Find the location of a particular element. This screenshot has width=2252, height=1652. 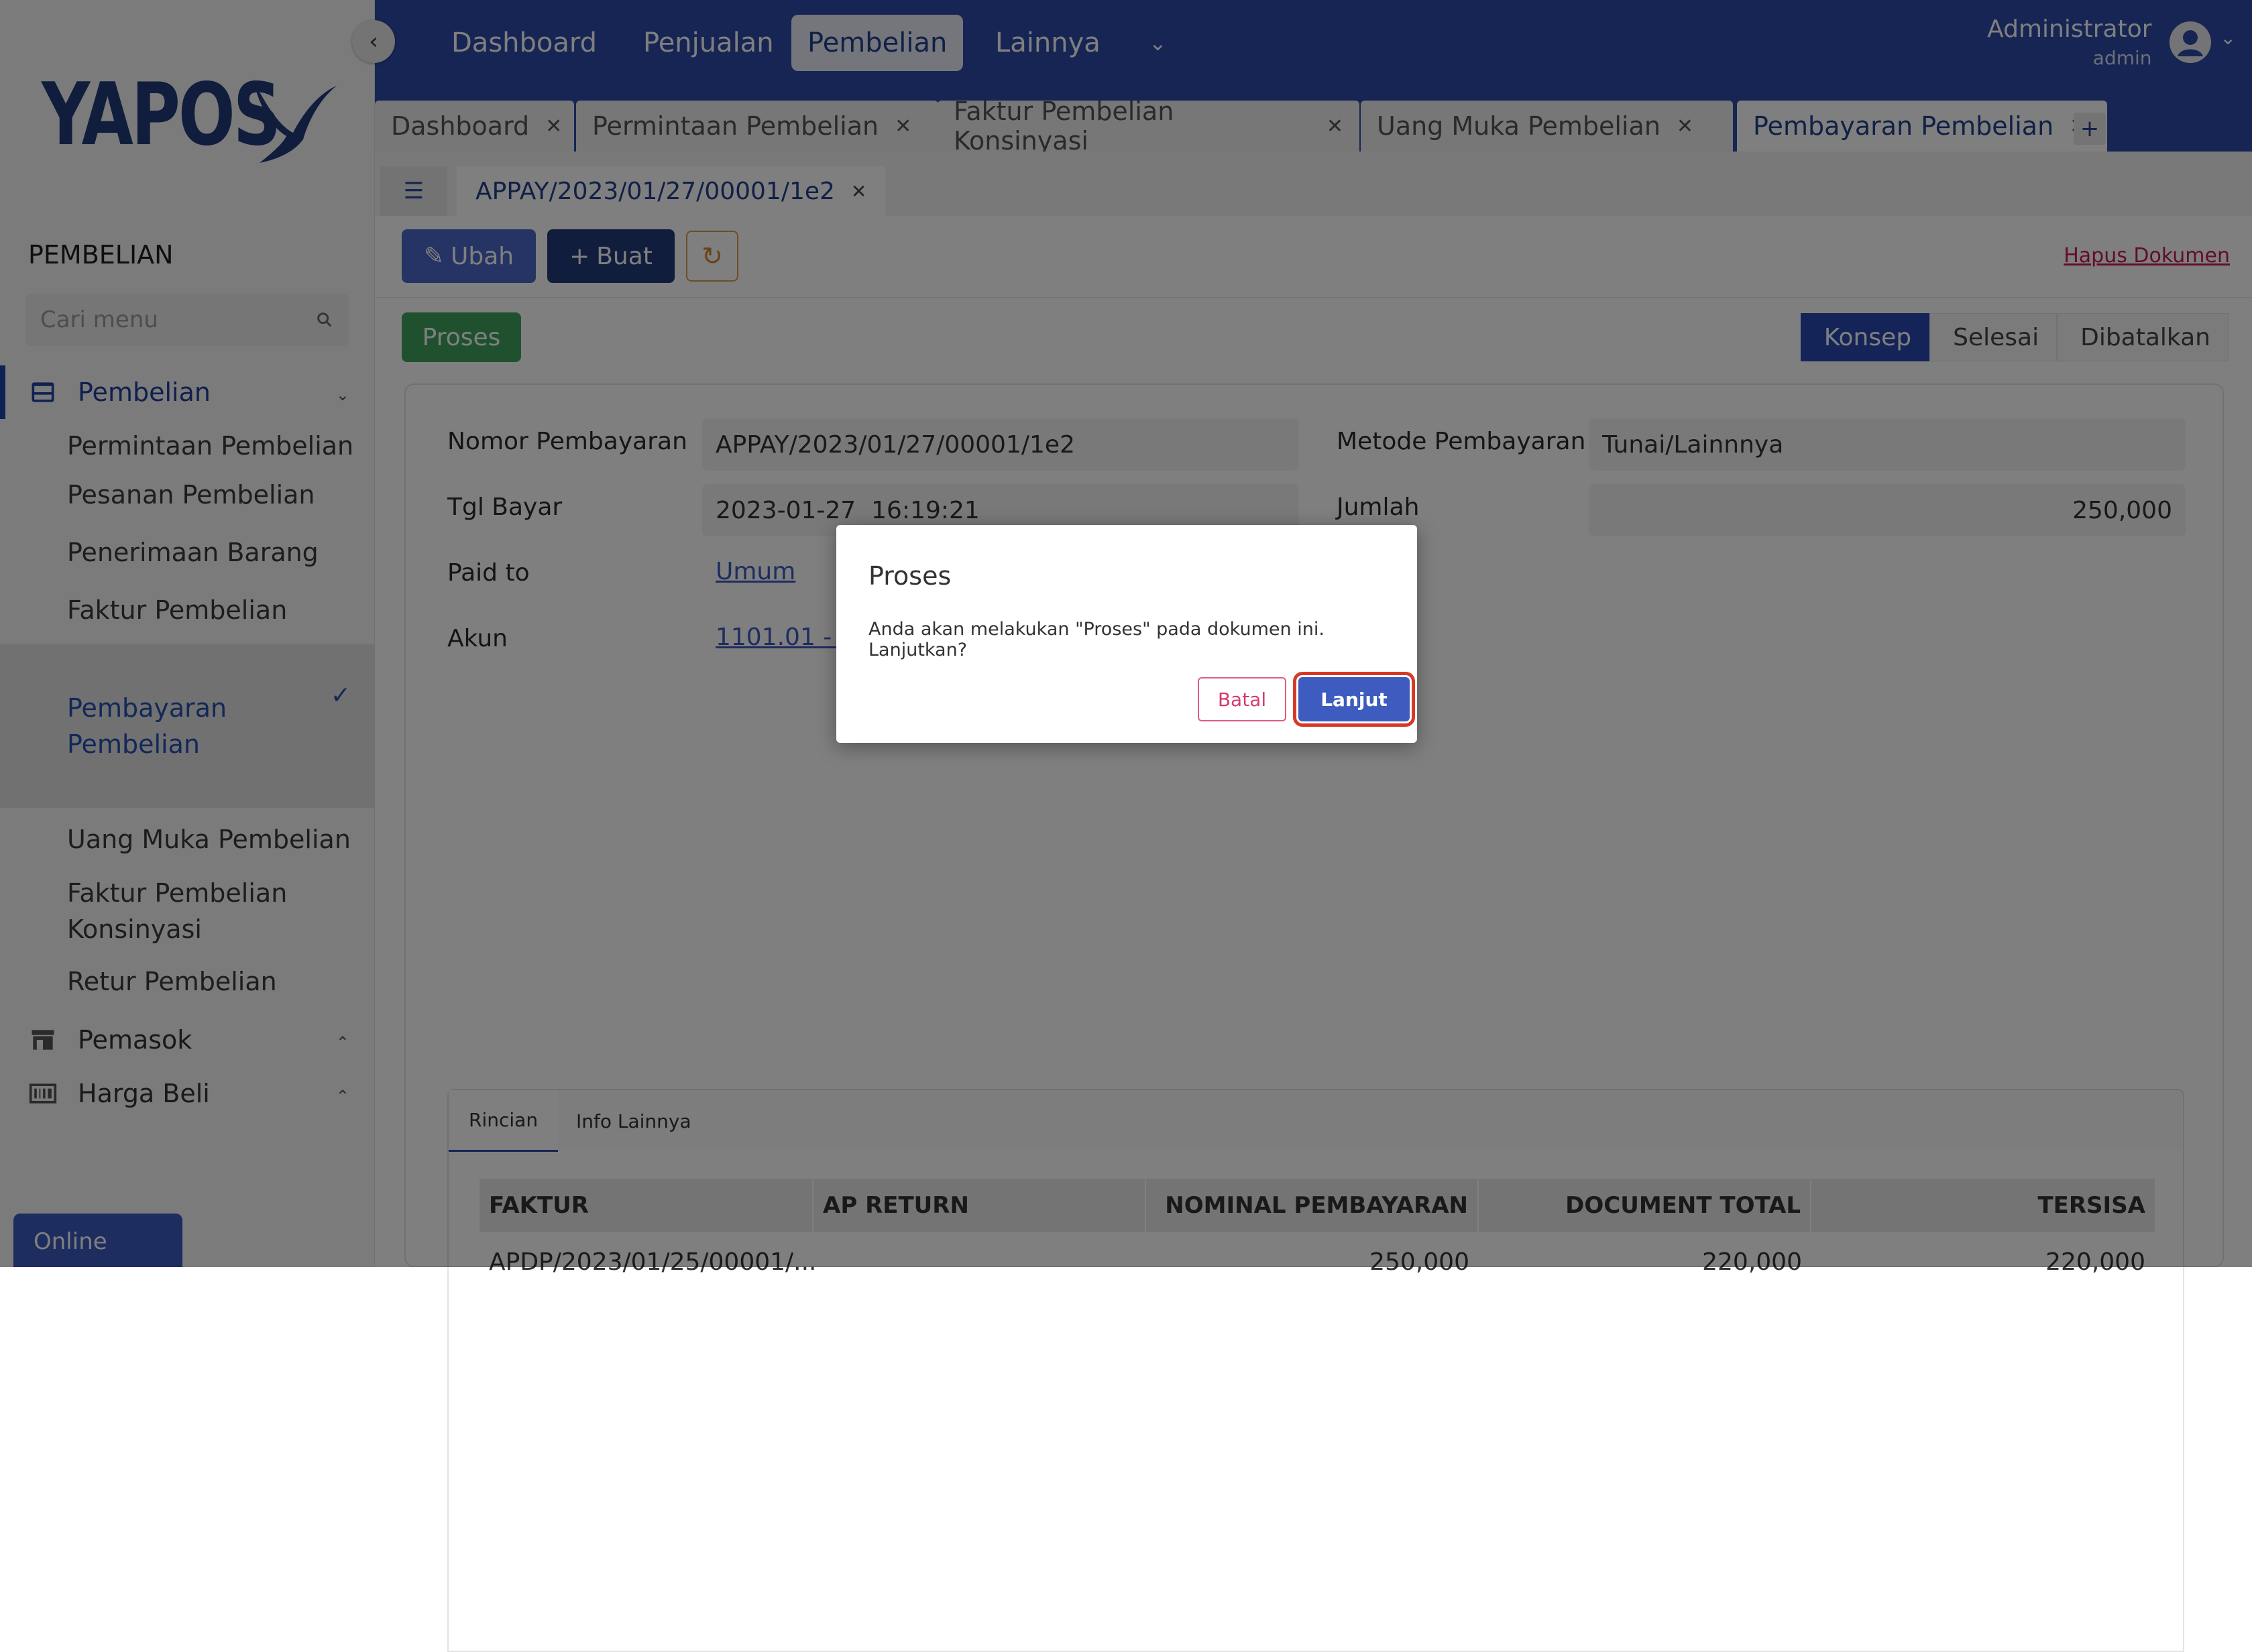

confirm-button: Lanjut is located at coordinates (1354, 699).